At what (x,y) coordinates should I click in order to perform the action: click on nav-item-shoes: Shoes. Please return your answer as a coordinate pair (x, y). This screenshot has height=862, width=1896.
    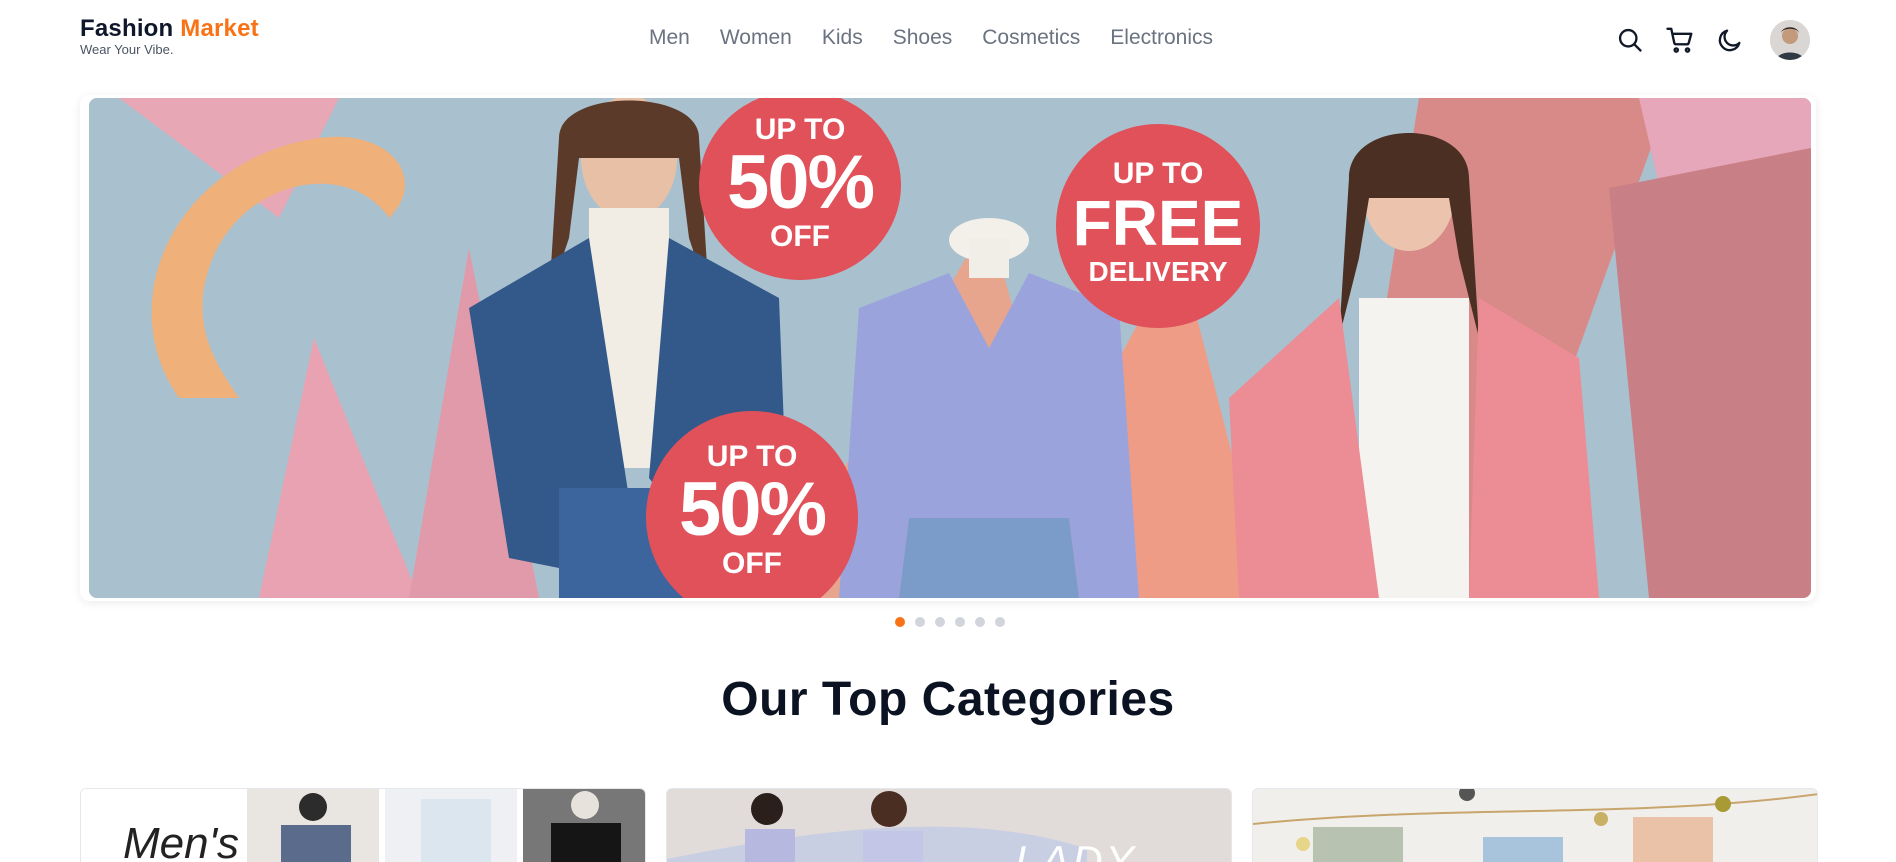
    Looking at the image, I should click on (923, 38).